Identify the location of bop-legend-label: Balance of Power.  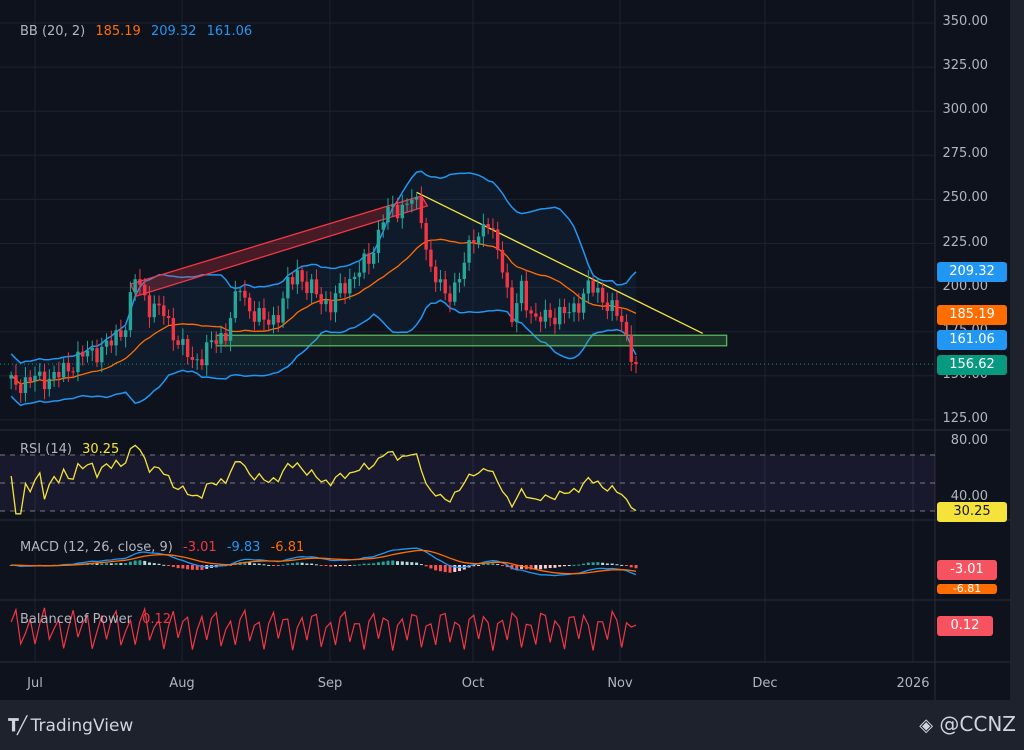
(76, 619).